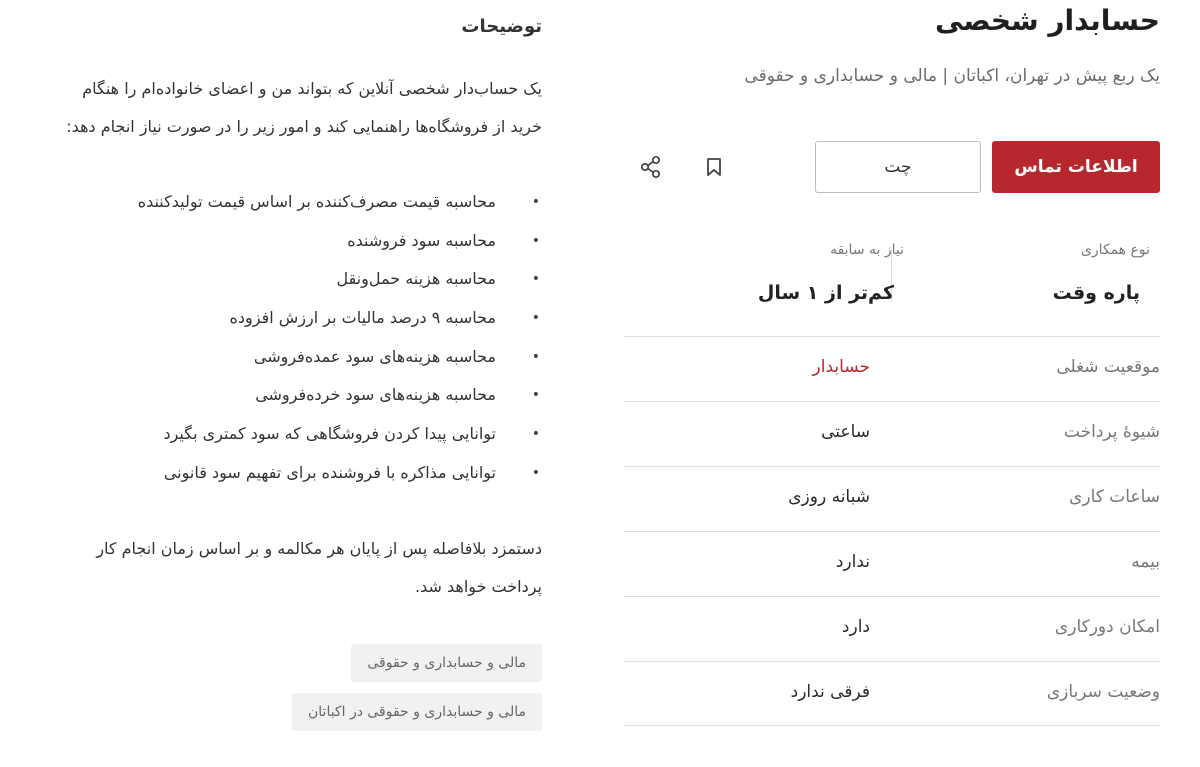 The height and width of the screenshot is (767, 1200). Describe the element at coordinates (845, 432) in the screenshot. I see `detail-value: ساعتی` at that location.